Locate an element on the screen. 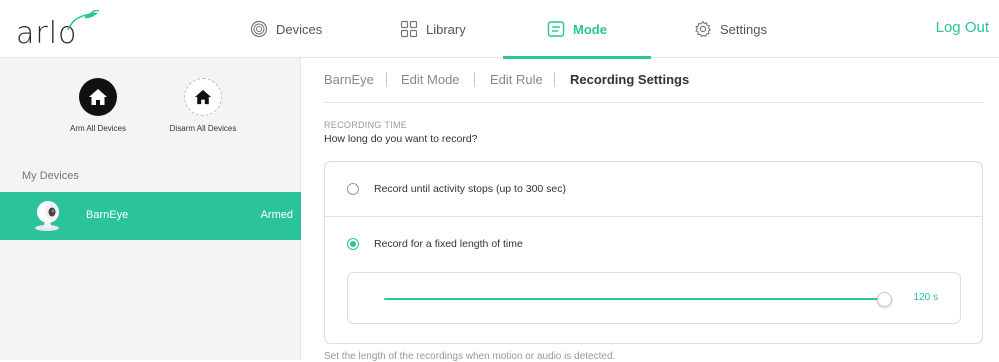 The width and height of the screenshot is (999, 362). breadcrumb-edit-mode: Edit Mode is located at coordinates (430, 79).